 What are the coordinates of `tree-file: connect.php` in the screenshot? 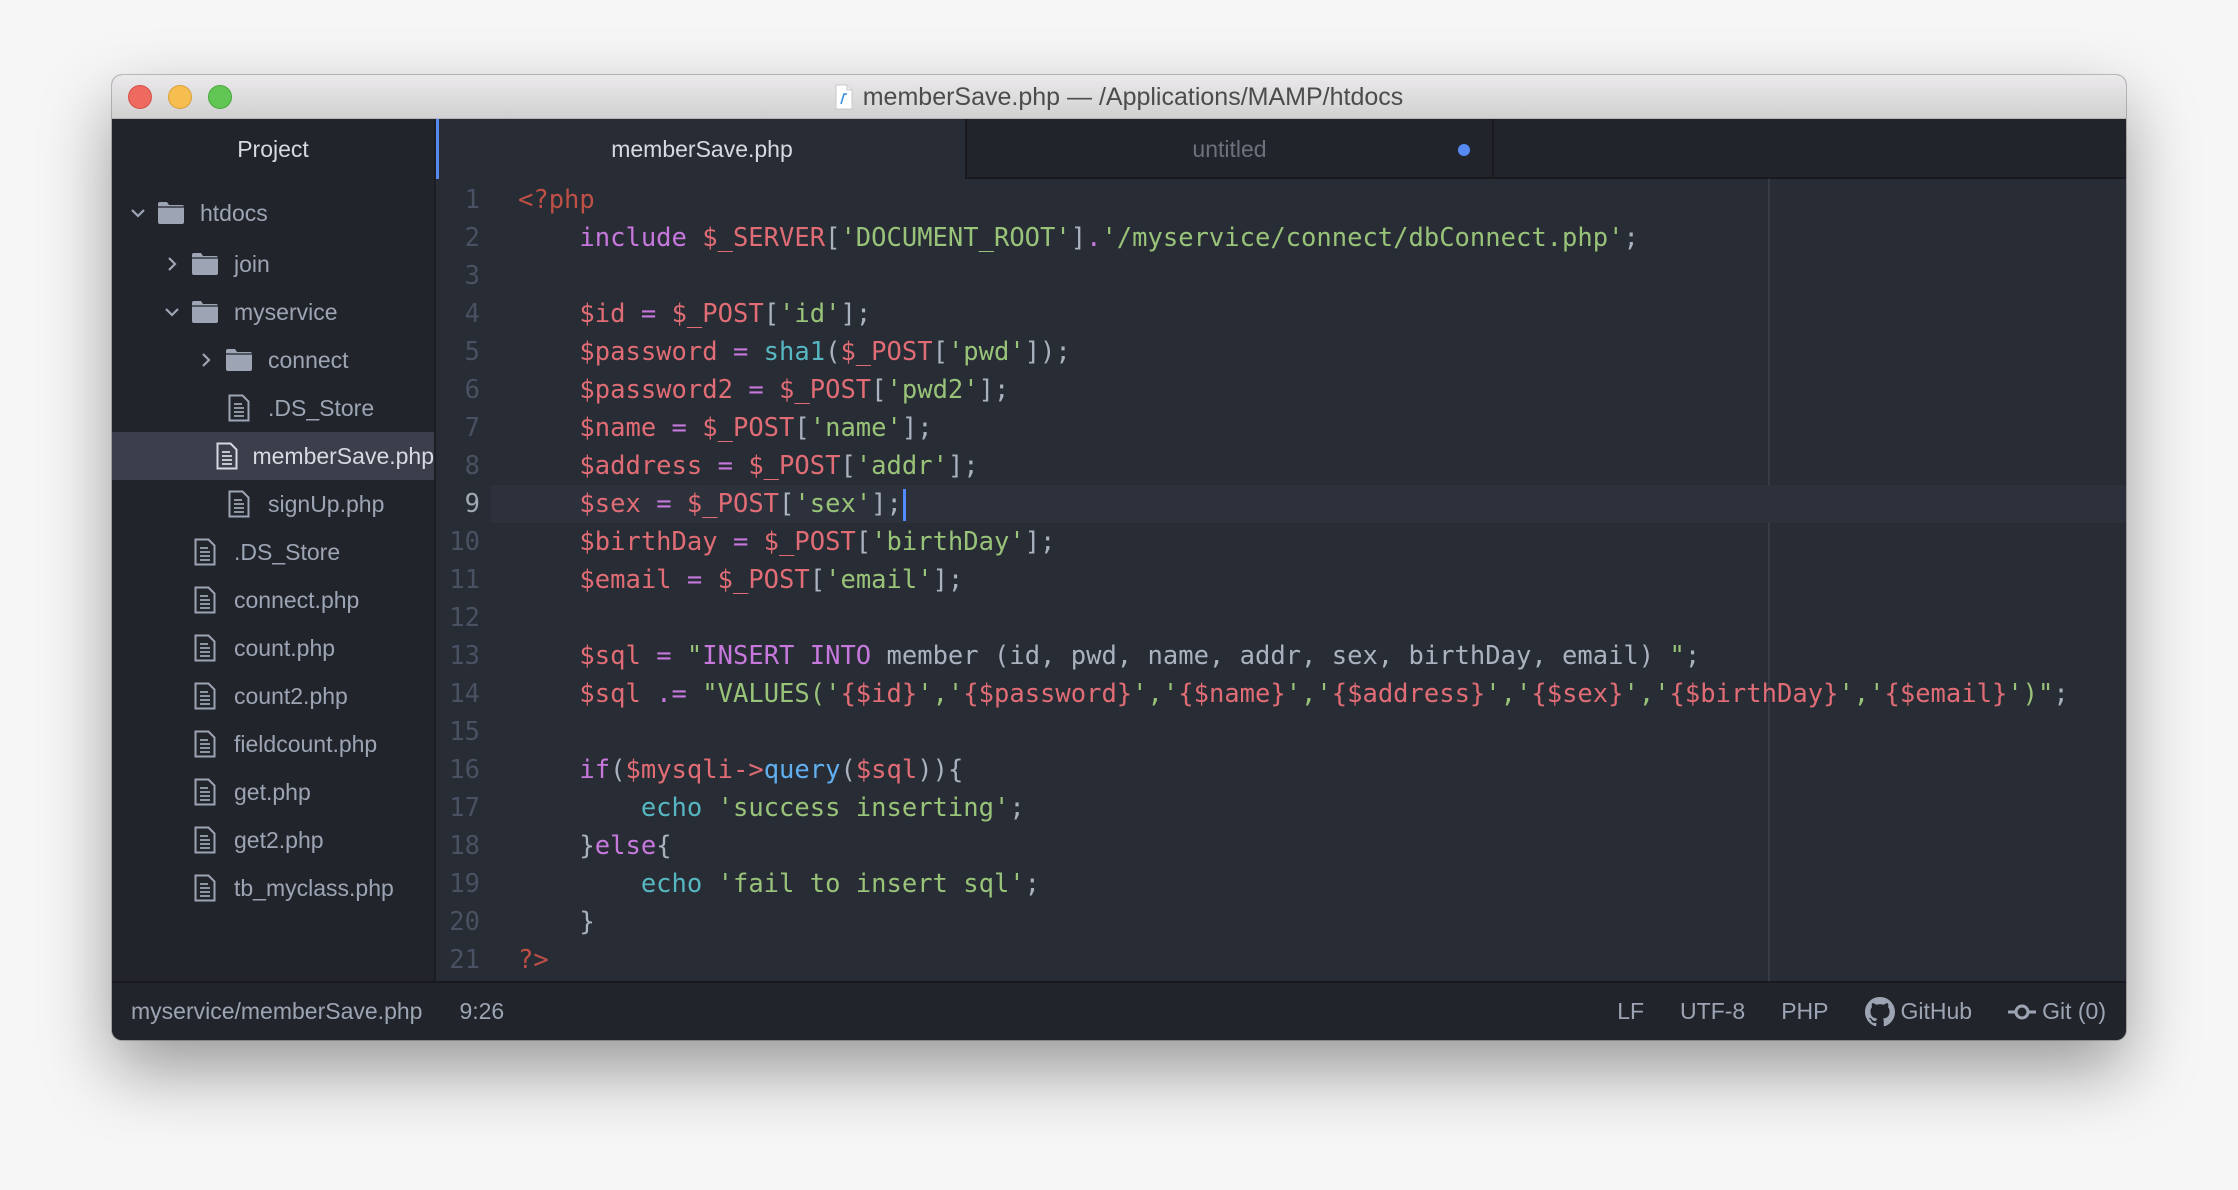 It's located at (273, 600).